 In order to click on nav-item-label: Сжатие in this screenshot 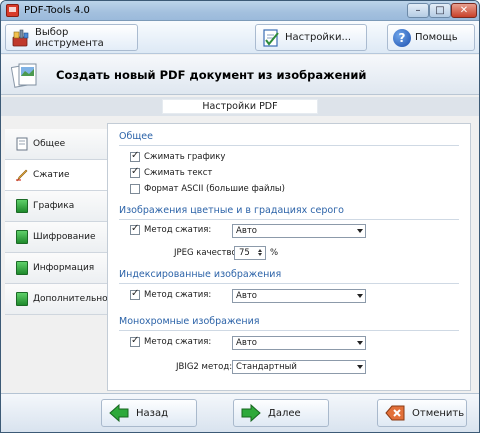, I will do `click(51, 175)`.